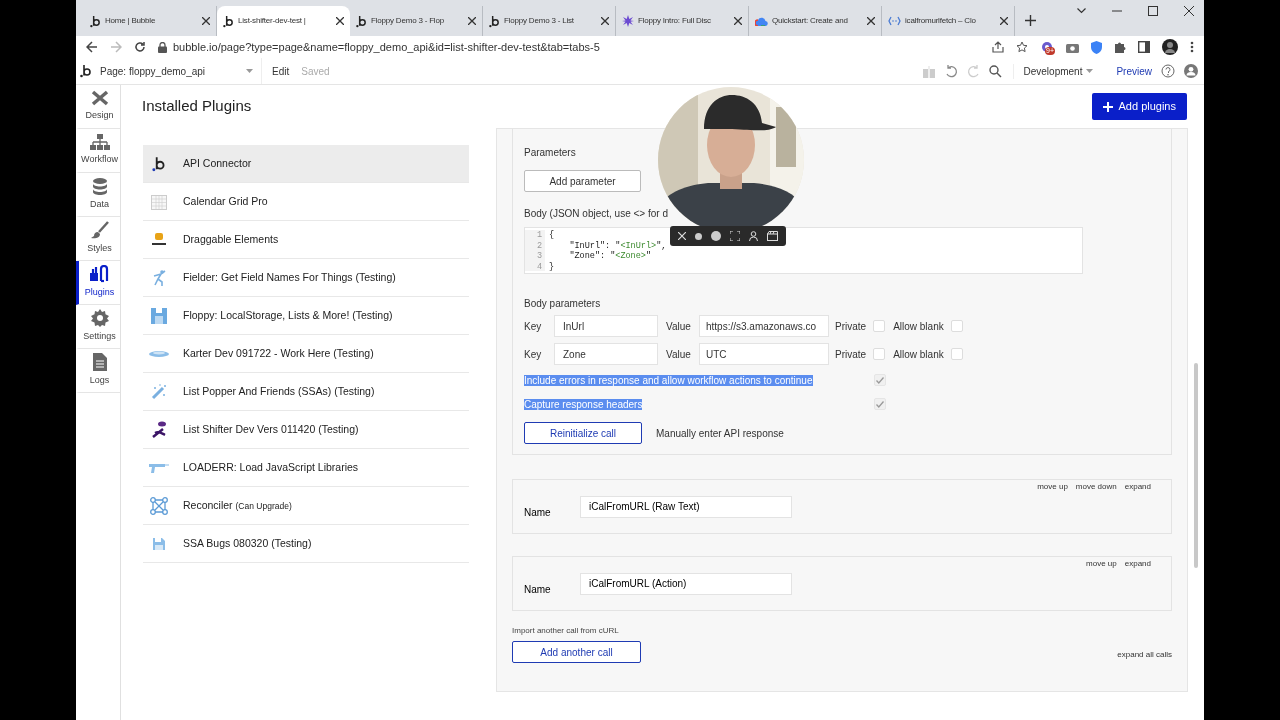 Image resolution: width=1280 pixels, height=720 pixels. Describe the element at coordinates (1053, 71) in the screenshot. I see `mode-dropdown: Development` at that location.